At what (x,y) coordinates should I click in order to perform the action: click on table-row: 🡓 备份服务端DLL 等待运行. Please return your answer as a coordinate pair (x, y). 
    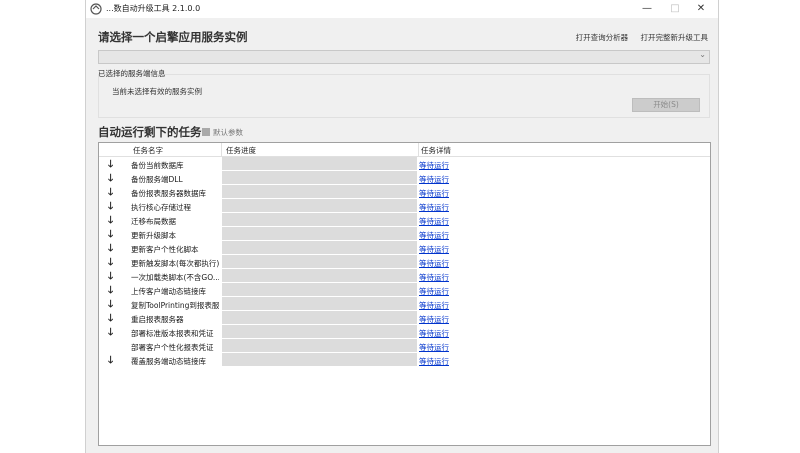
    Looking at the image, I should click on (404, 178).